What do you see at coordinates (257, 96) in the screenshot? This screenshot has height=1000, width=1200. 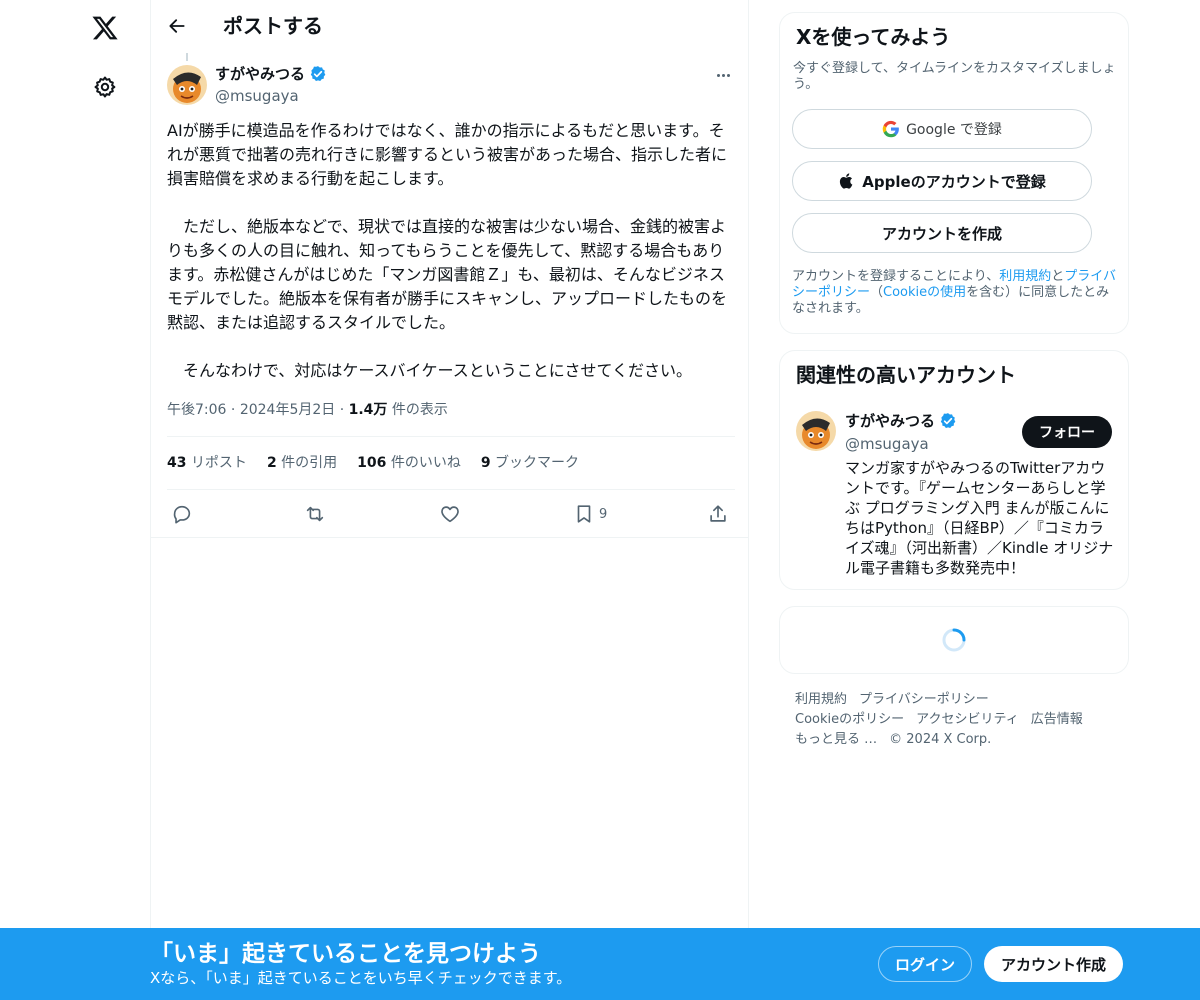 I see `author-handle: @msugaya` at bounding box center [257, 96].